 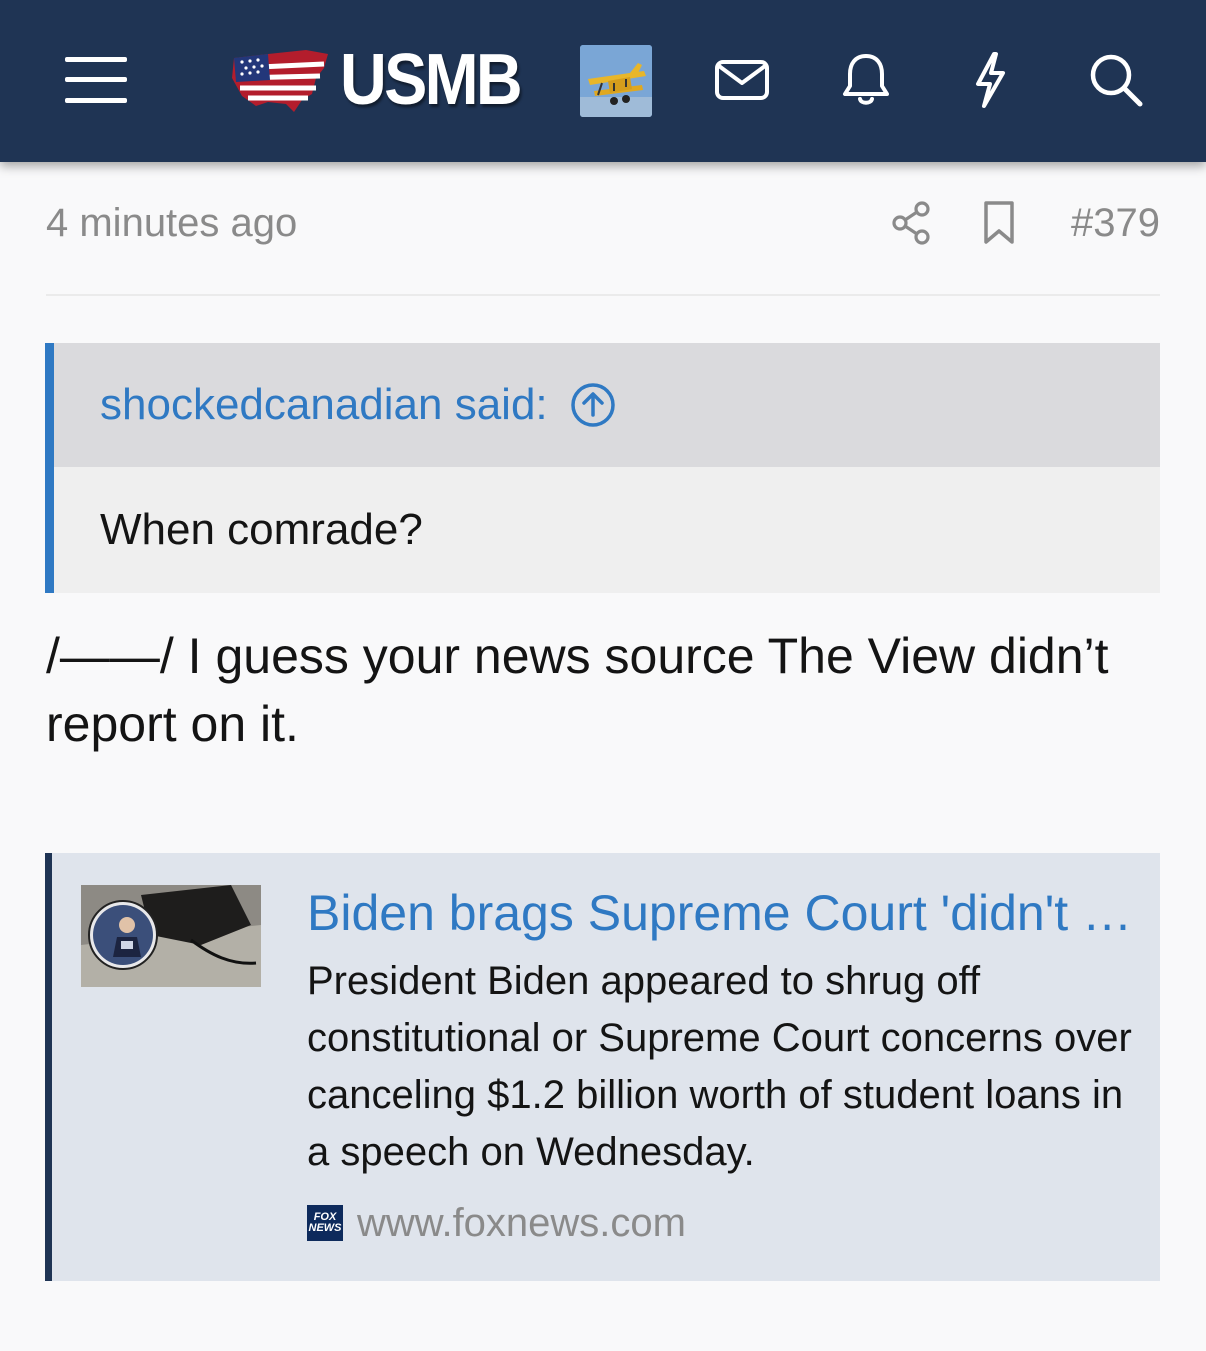 I want to click on link-thumbnail, so click(x=171, y=936).